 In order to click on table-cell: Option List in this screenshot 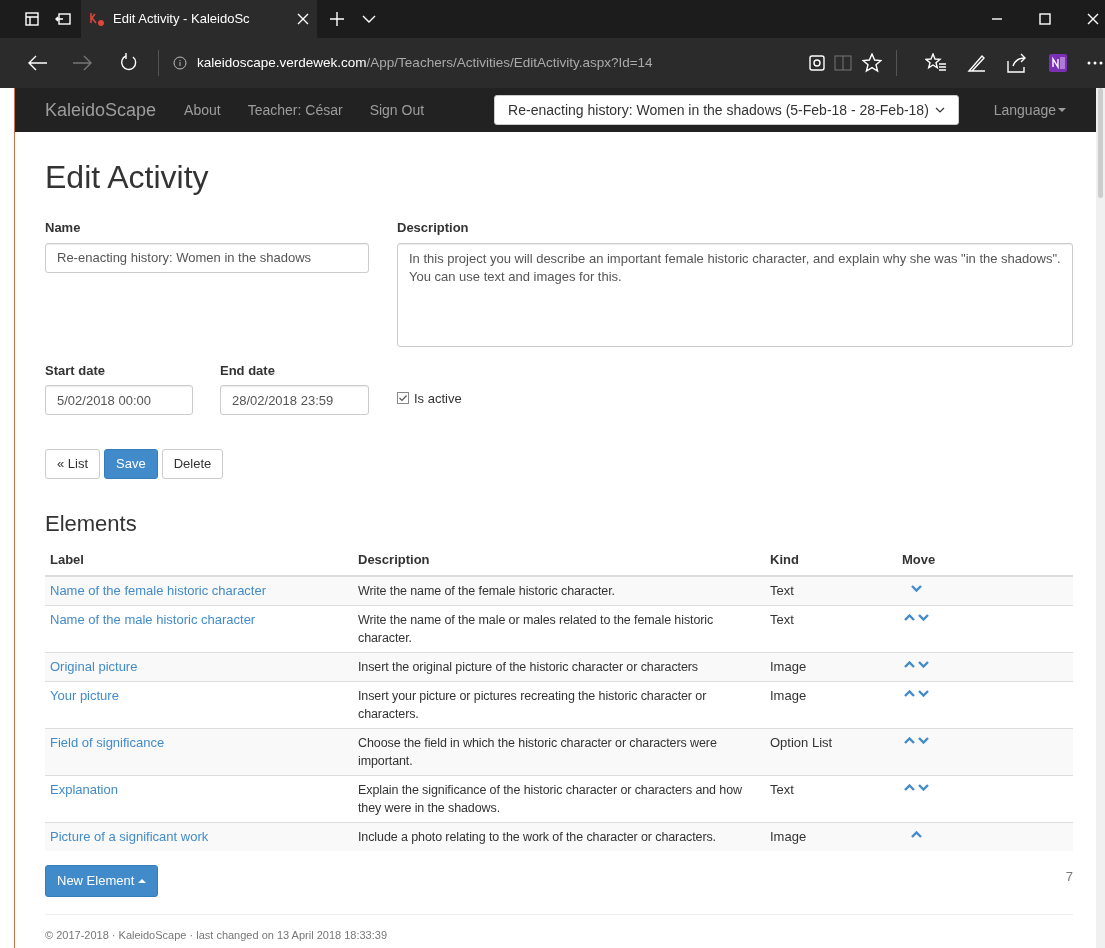, I will do `click(831, 751)`.